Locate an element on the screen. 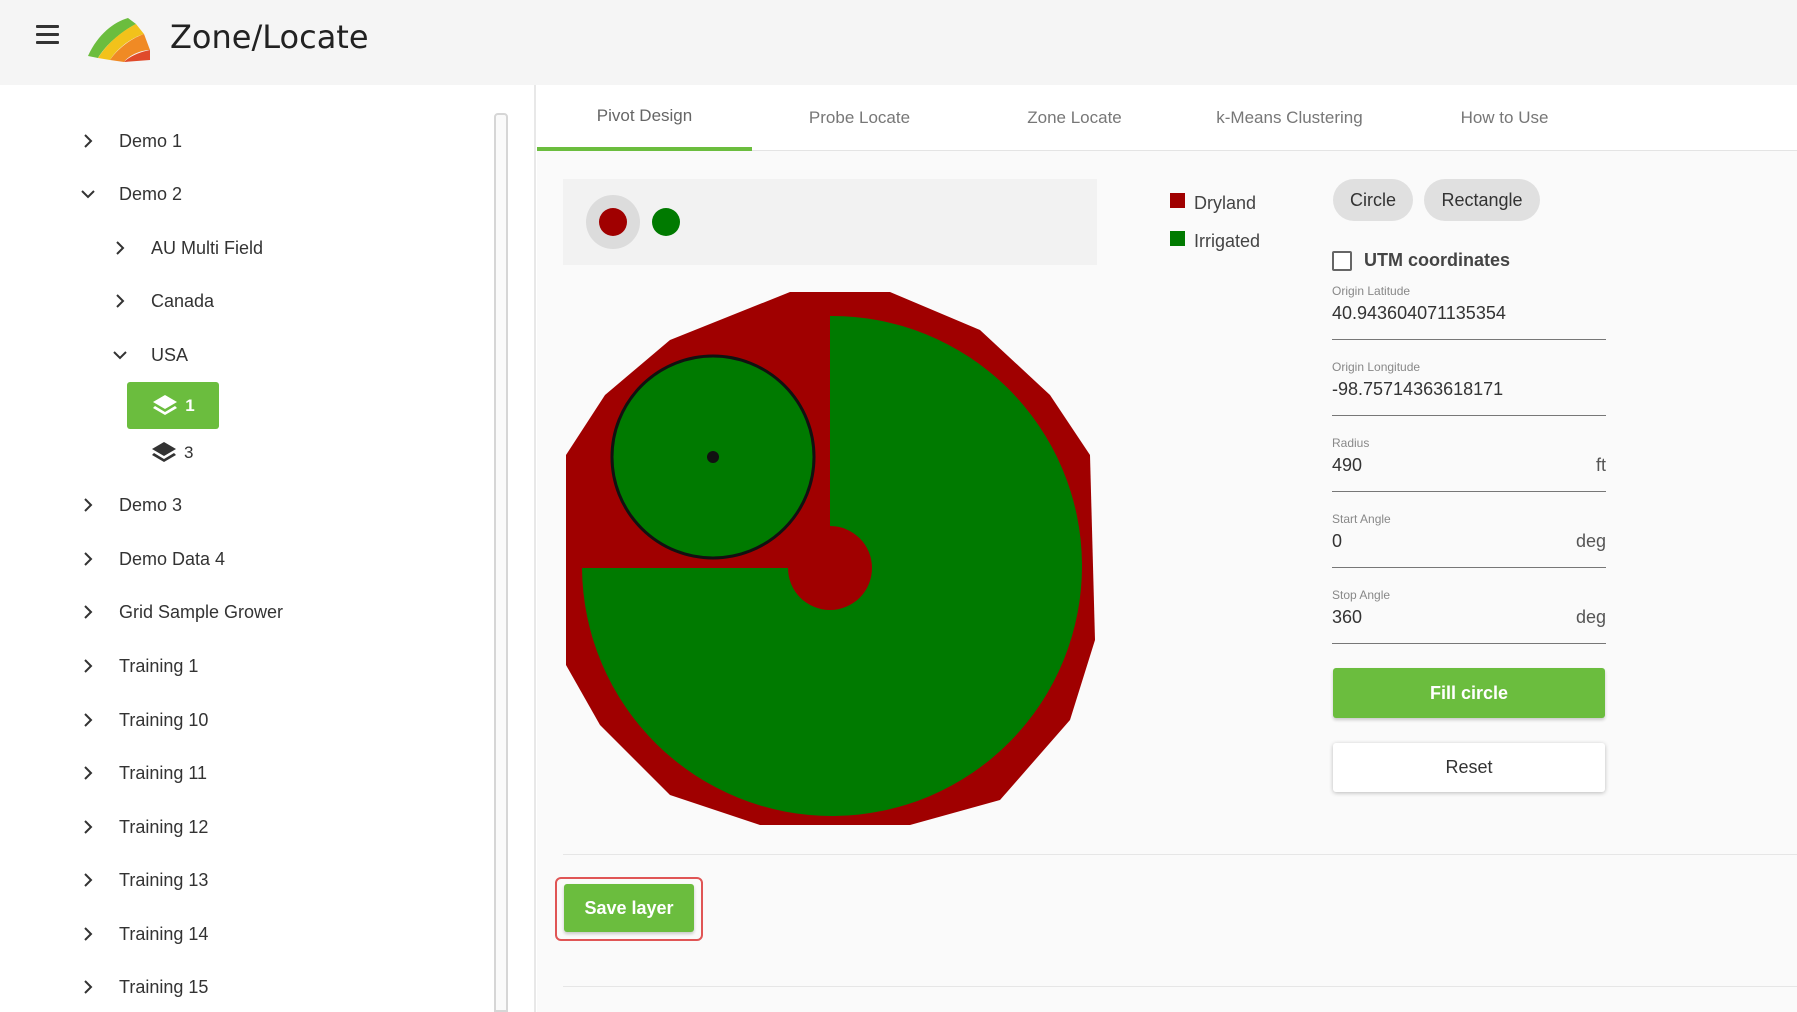 This screenshot has width=1797, height=1012. field-label: Stop Angle is located at coordinates (1361, 595).